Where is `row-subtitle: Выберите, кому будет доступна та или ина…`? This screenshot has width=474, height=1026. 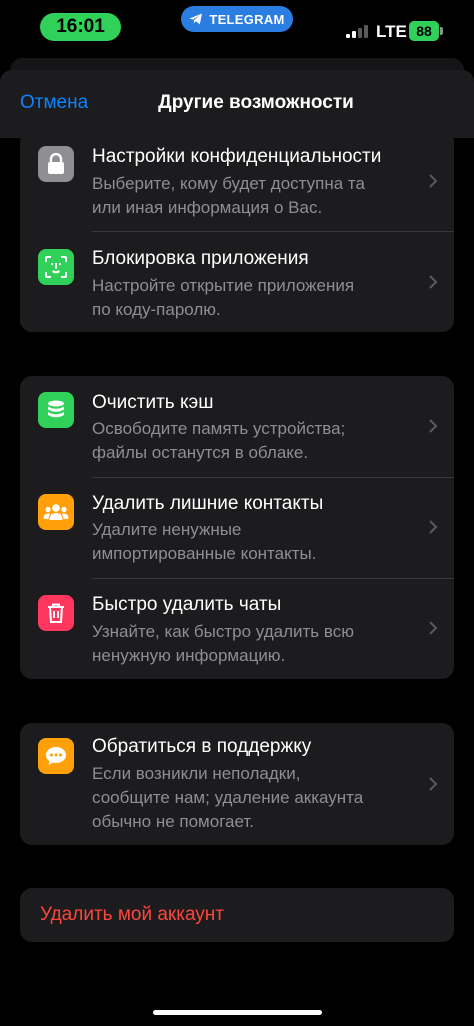 row-subtitle: Выберите, кому будет доступна та или ина… is located at coordinates (228, 195).